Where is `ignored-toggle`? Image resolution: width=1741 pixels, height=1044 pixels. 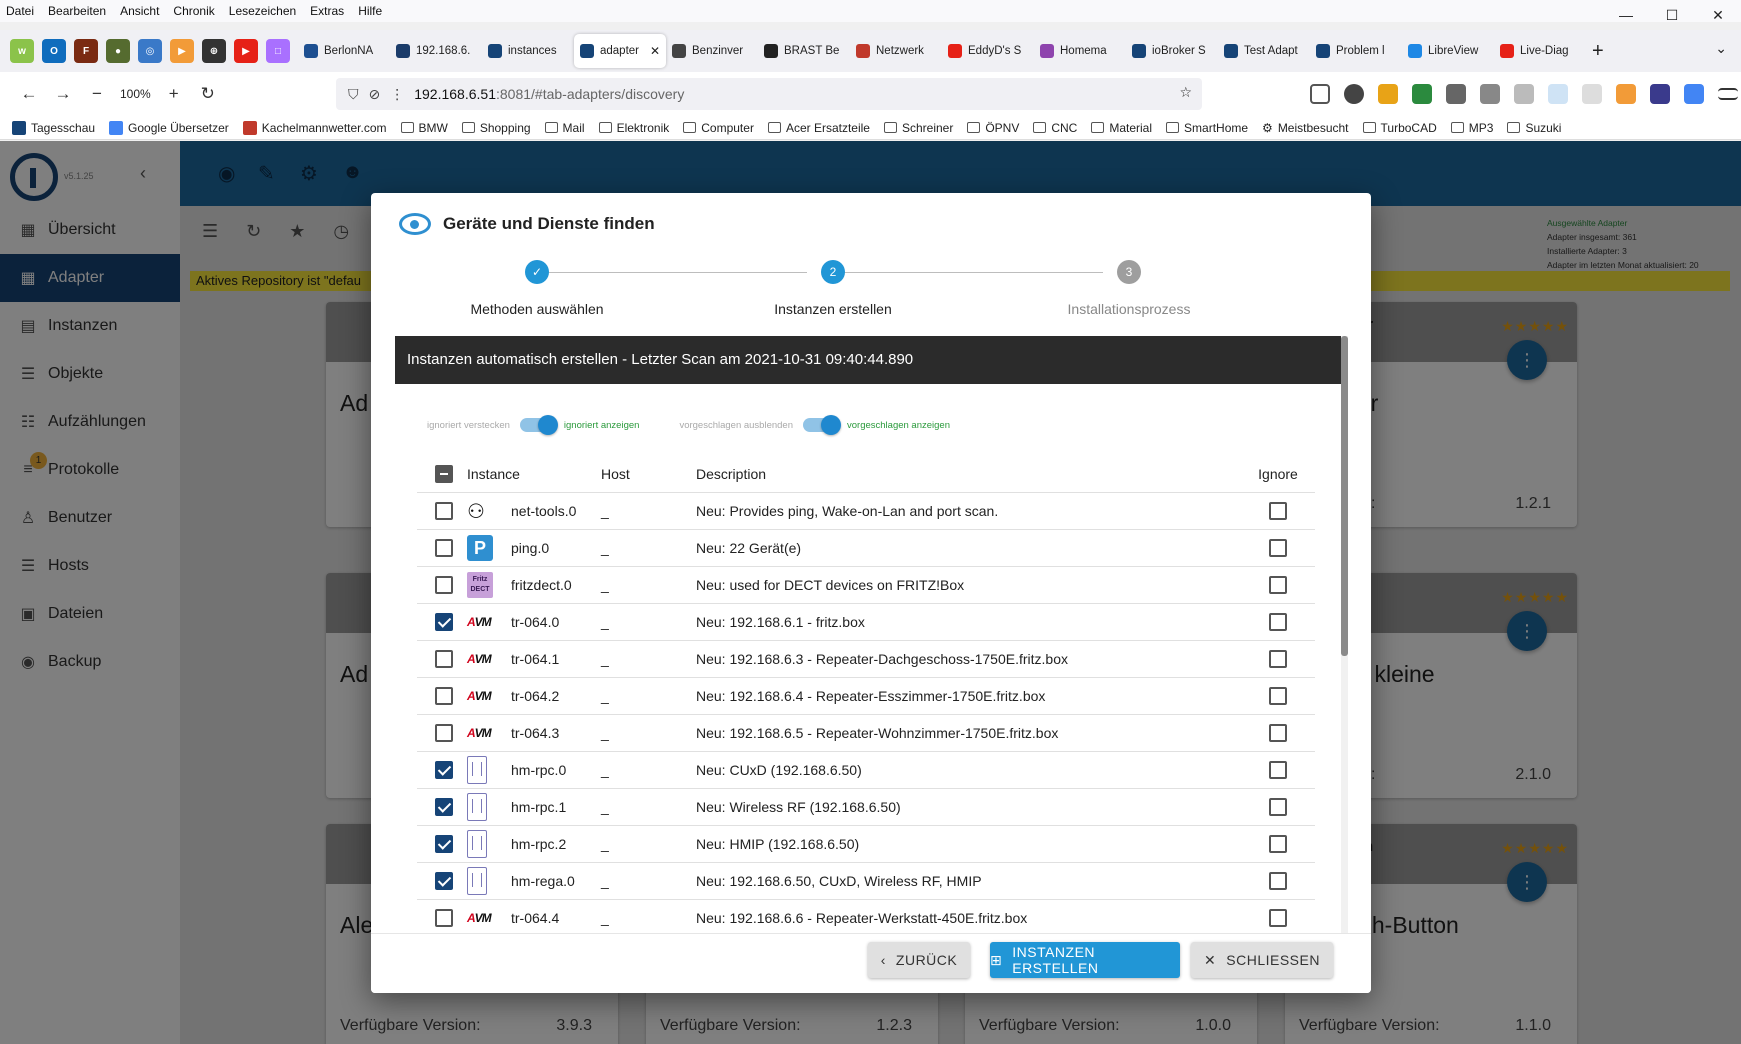 ignored-toggle is located at coordinates (538, 425).